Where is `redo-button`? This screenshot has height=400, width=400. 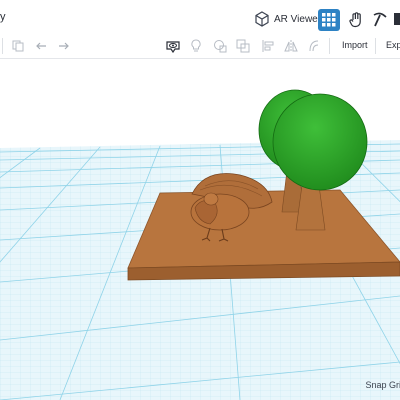
redo-button is located at coordinates (64, 46).